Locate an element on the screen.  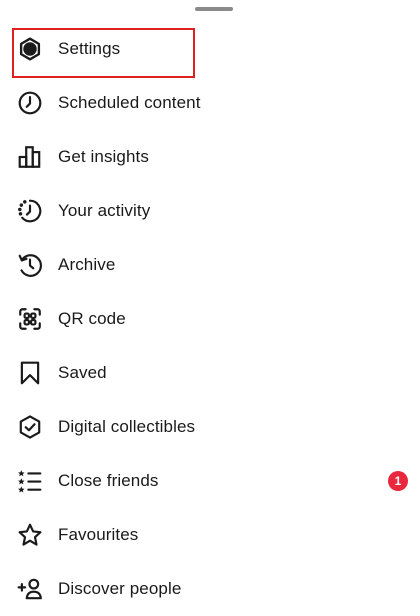
qr-code-icon is located at coordinates (30, 319).